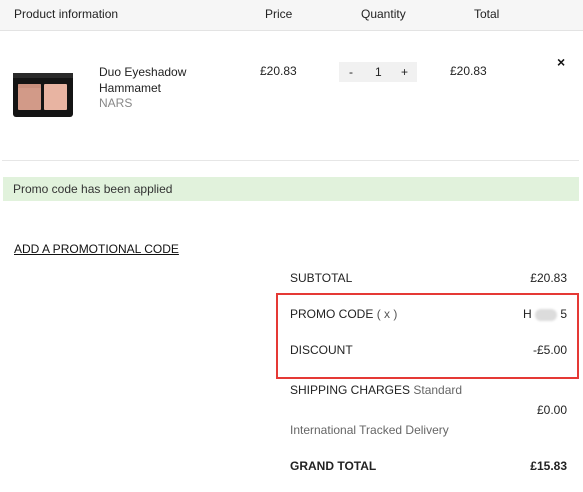 The image size is (583, 492). I want to click on add-promo-code-link: ADD A PROMOTIONAL CODE, so click(96, 249).